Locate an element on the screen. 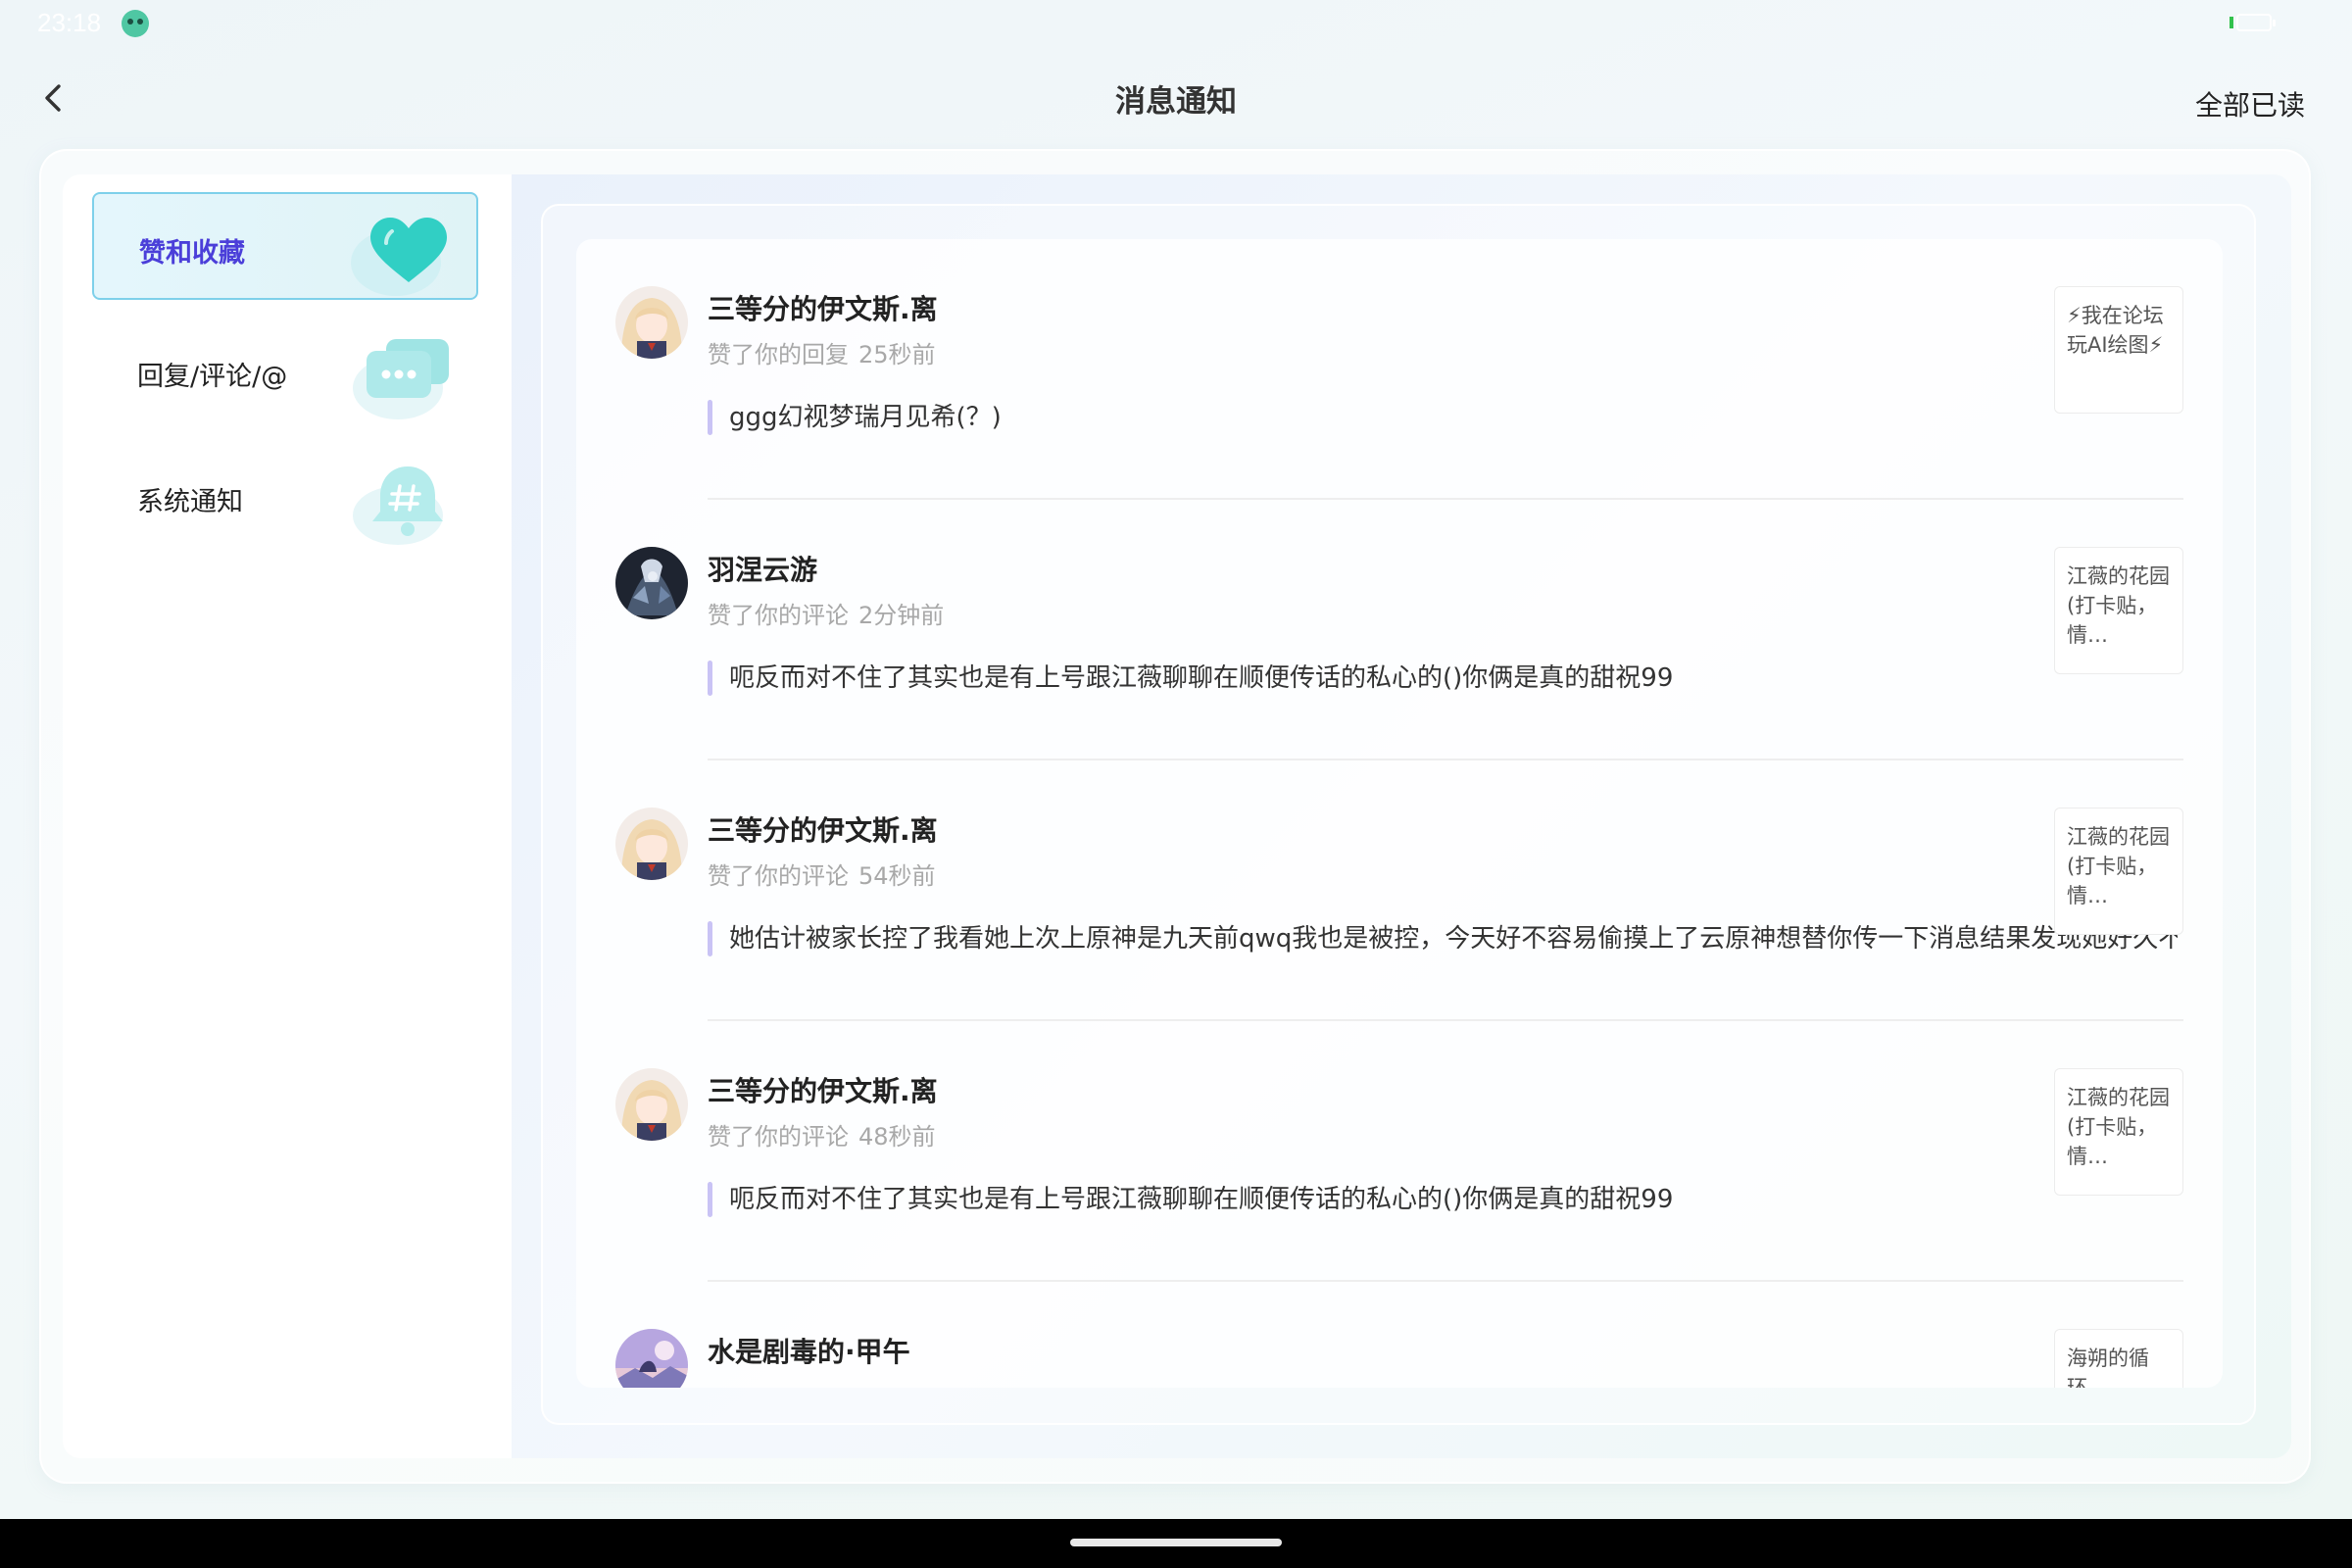  navigation-bar is located at coordinates (1176, 1543).